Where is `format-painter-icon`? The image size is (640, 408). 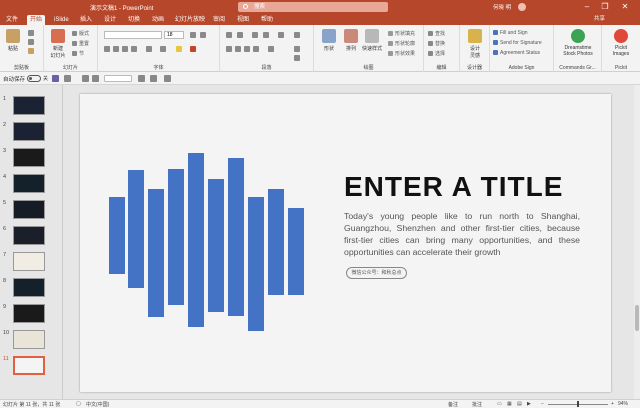
format-painter-icon is located at coordinates (31, 51).